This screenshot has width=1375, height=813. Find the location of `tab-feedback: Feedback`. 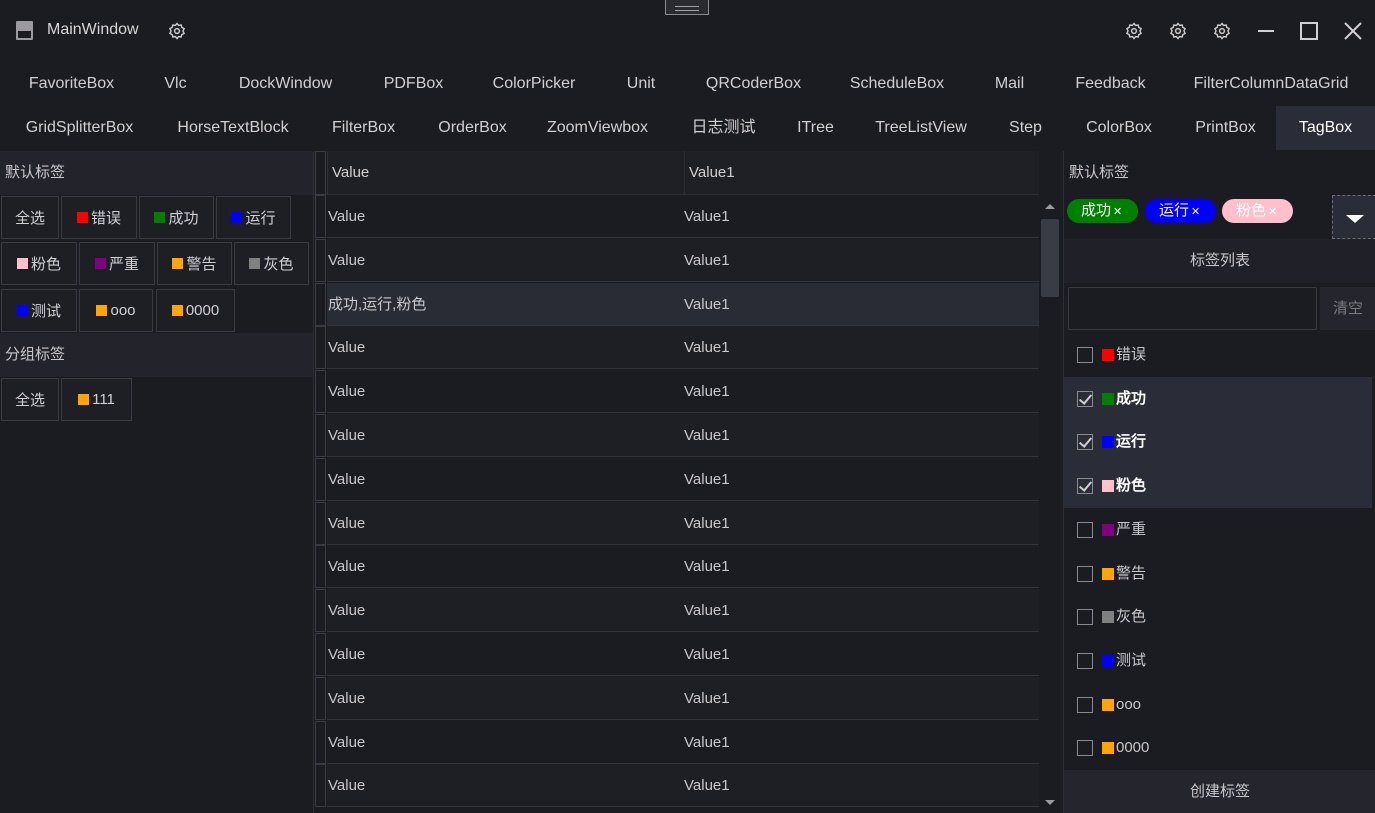

tab-feedback: Feedback is located at coordinates (1110, 84).